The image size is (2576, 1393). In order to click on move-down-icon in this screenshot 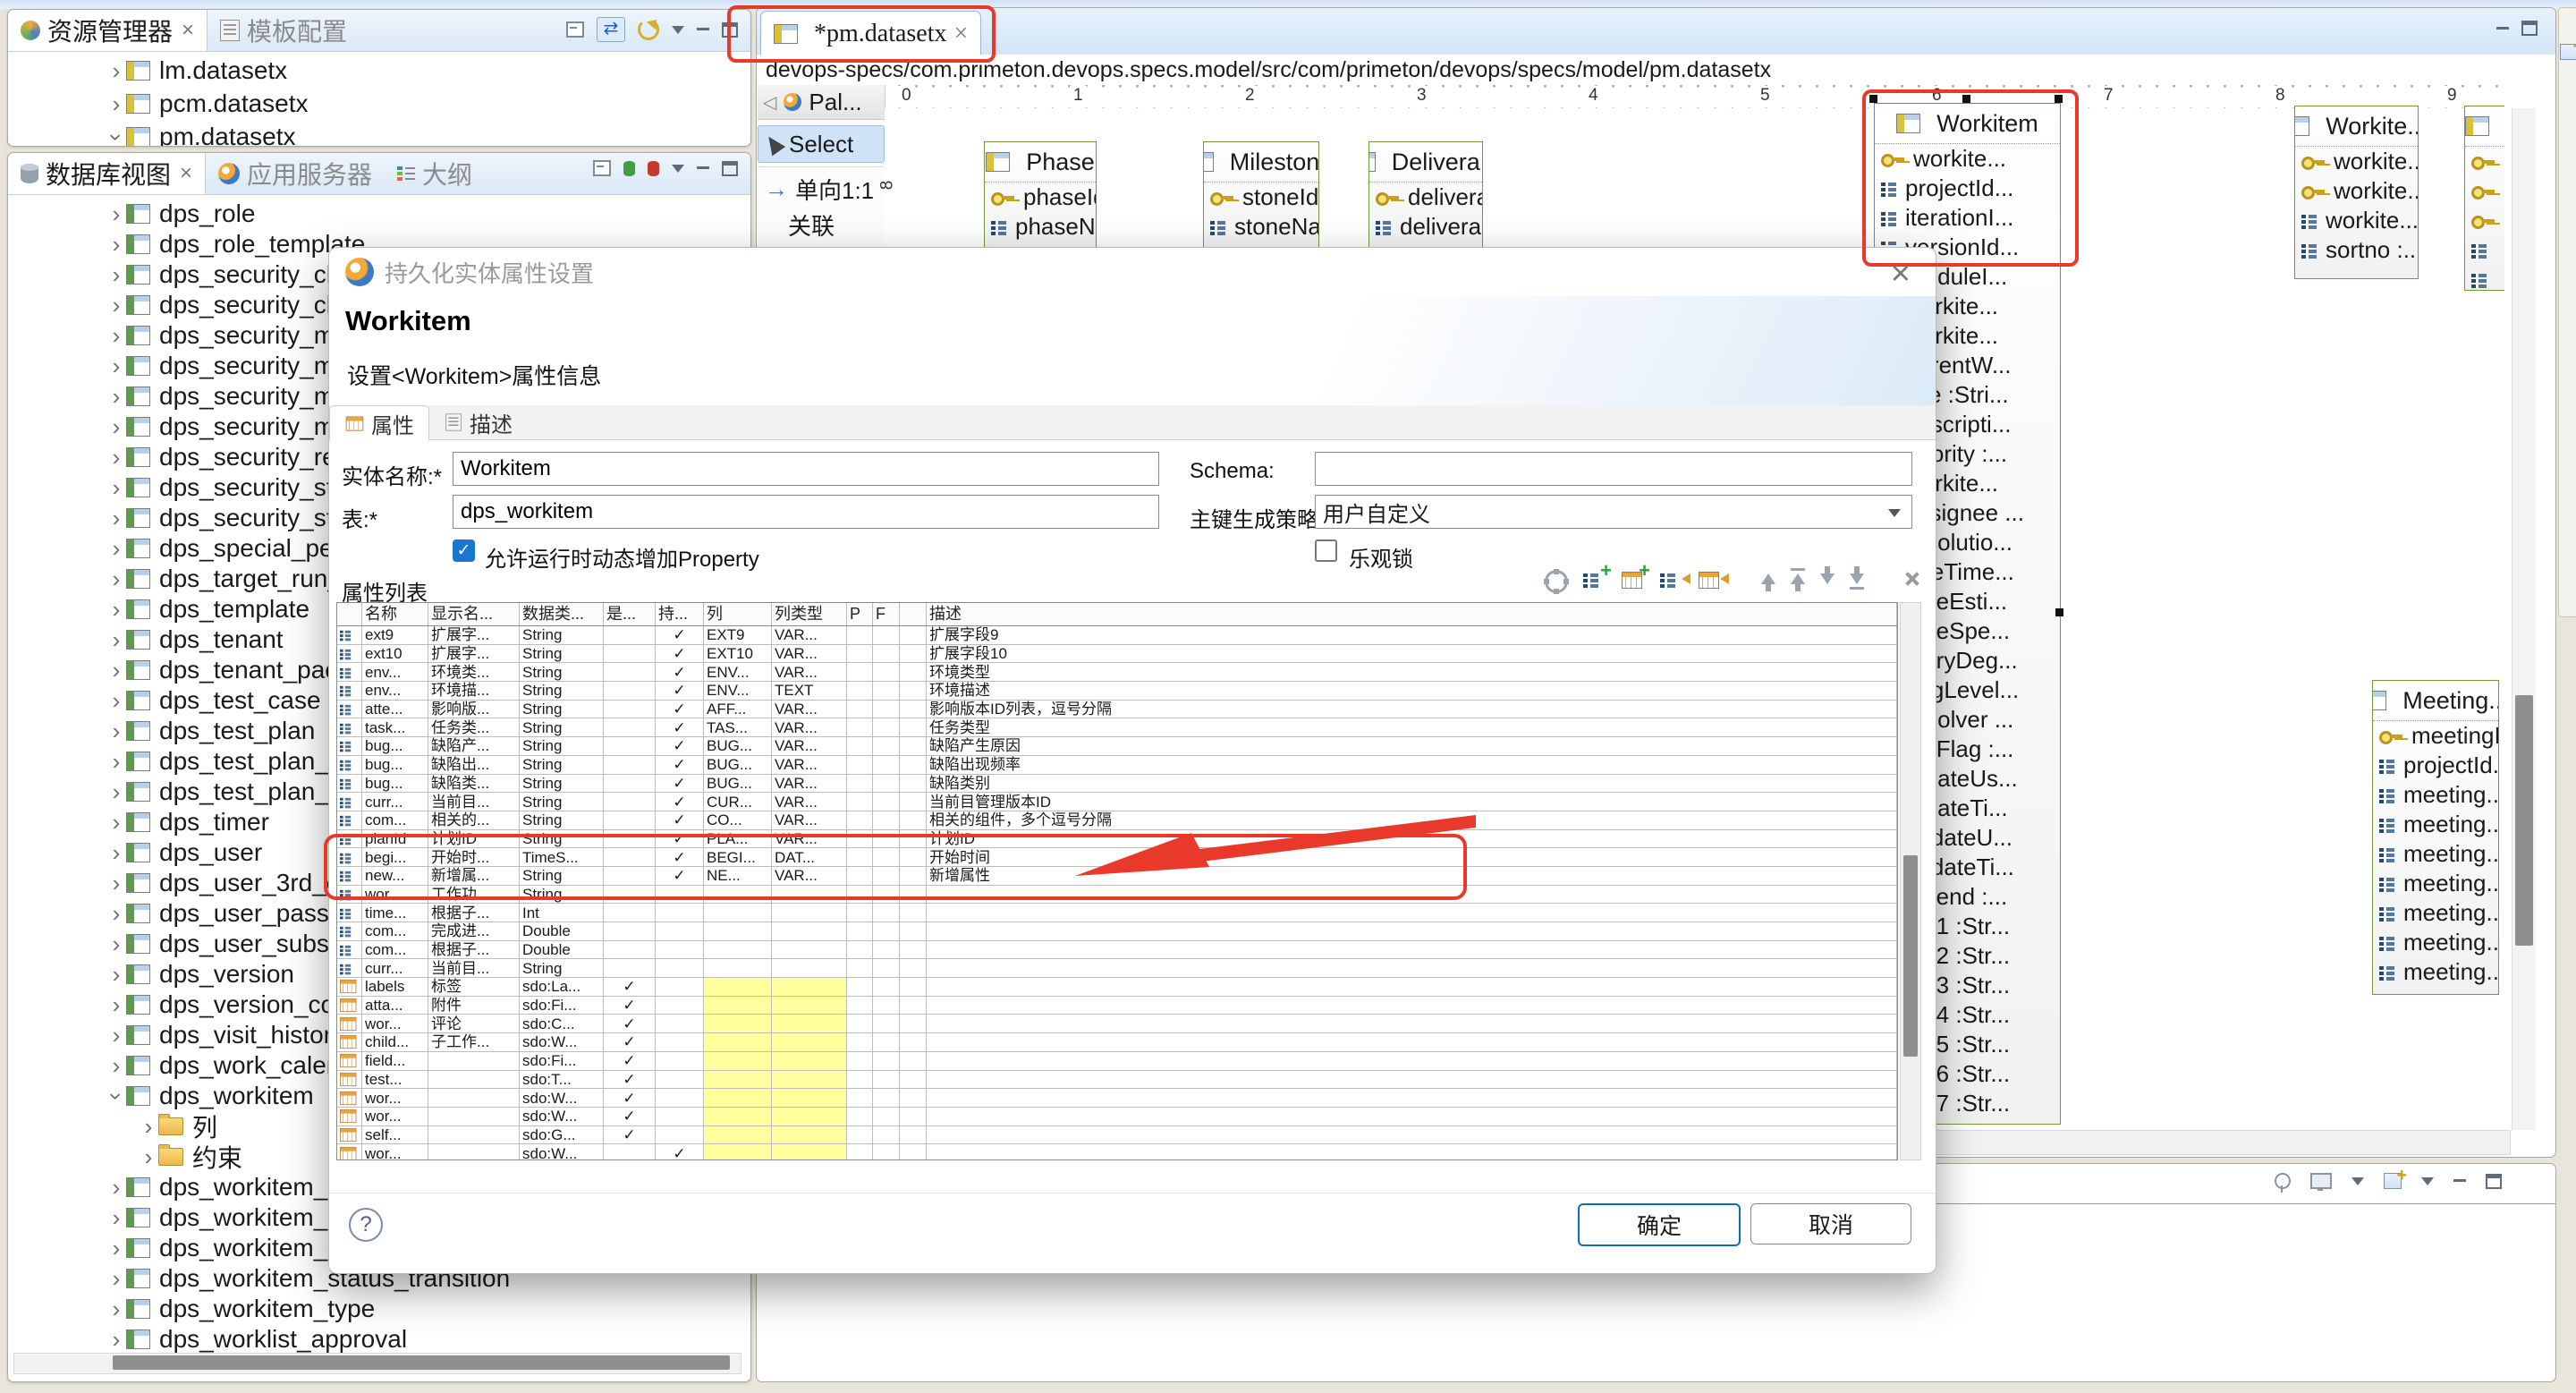, I will do `click(1827, 575)`.